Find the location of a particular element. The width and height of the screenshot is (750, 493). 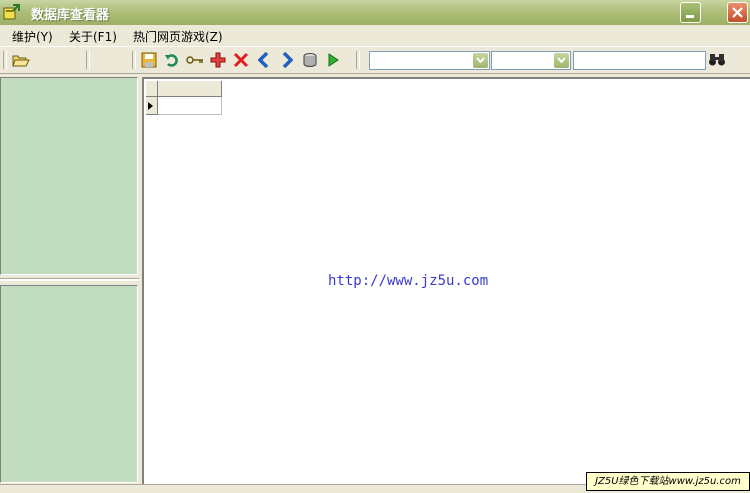

run-icon is located at coordinates (333, 60).